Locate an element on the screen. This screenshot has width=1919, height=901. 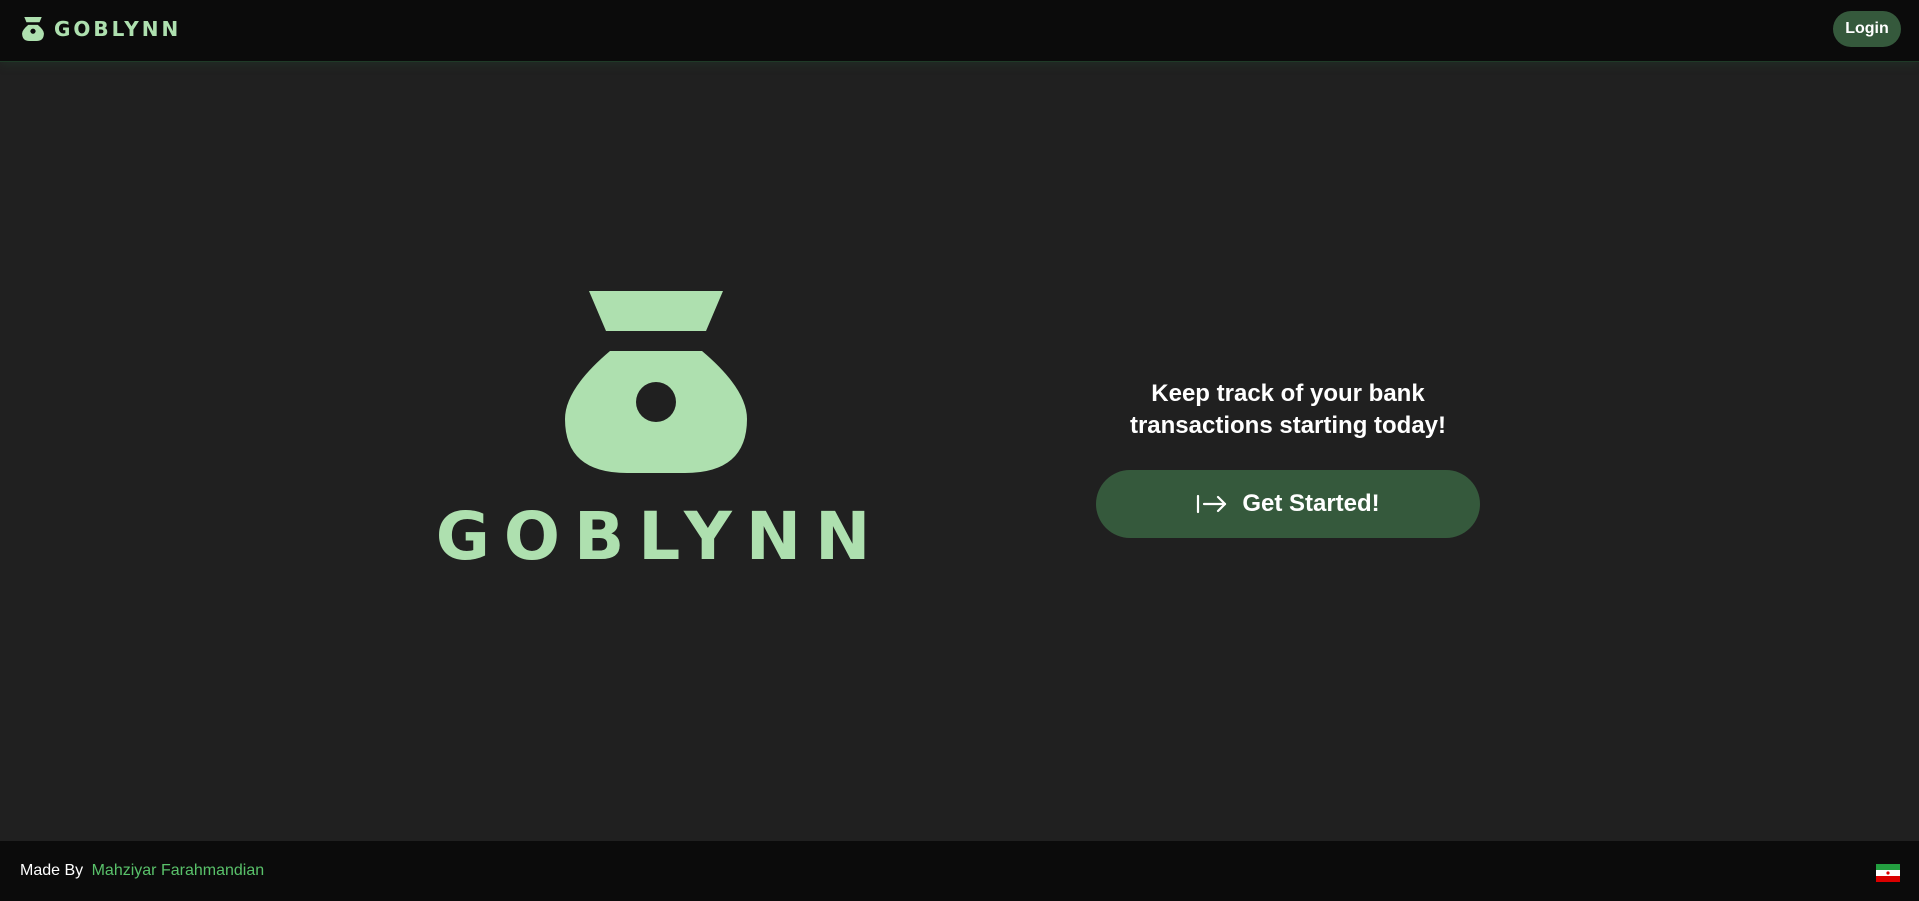
brand-home-link: GOBLYNN is located at coordinates (101, 29).